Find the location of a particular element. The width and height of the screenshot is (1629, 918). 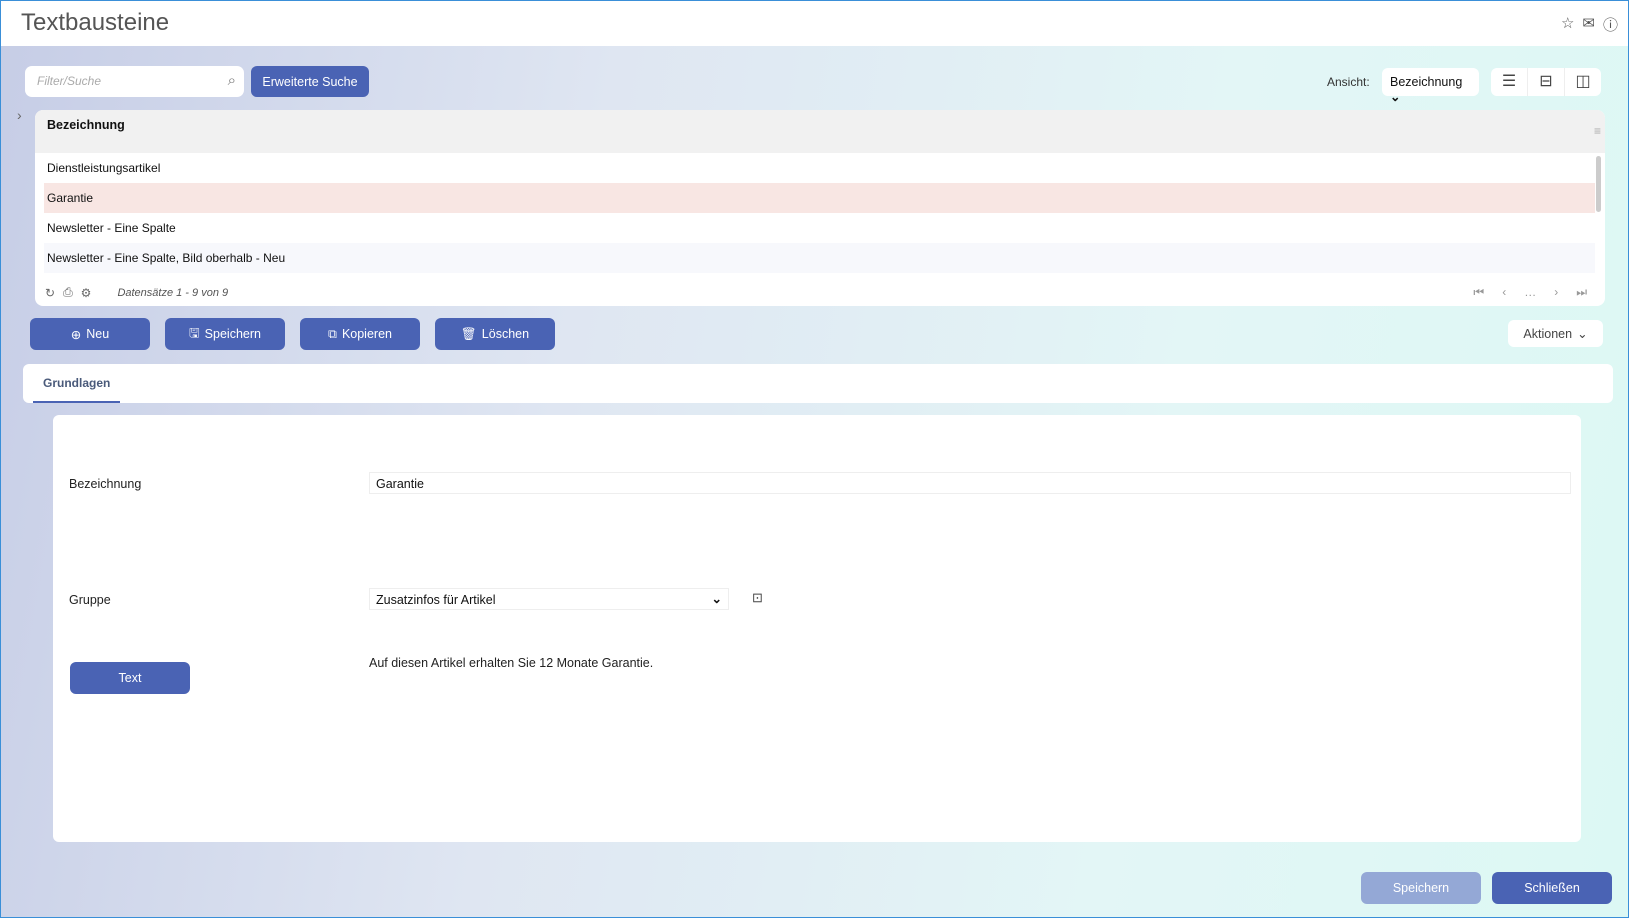

group-select-value: Zusatzinfos für Artikel is located at coordinates (436, 600).